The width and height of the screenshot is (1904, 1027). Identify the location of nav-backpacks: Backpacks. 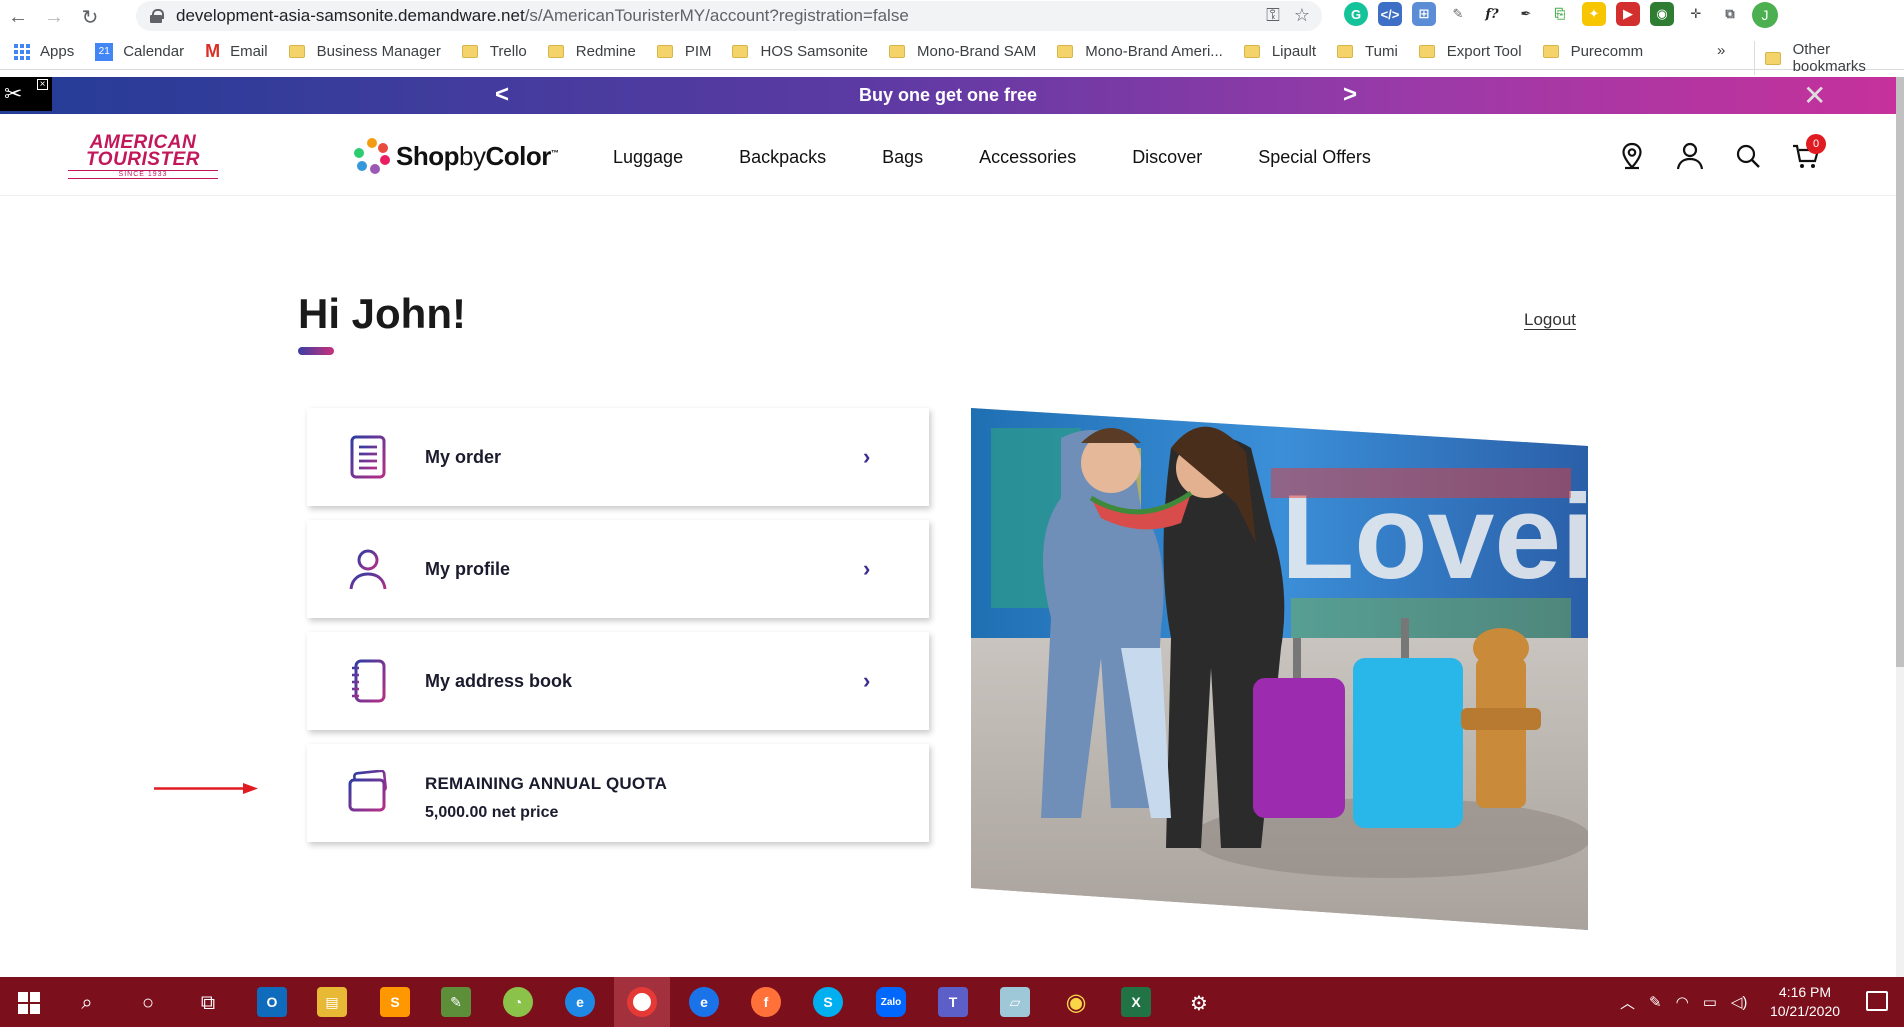
(782, 157).